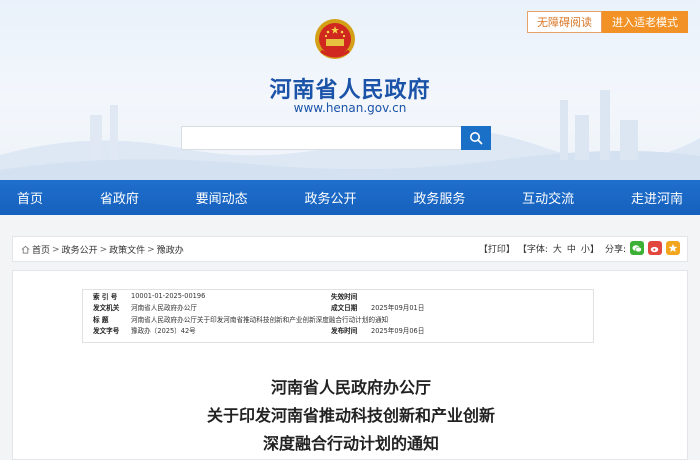 This screenshot has width=700, height=460. I want to click on site-url: www.henan.gov.cn, so click(350, 108).